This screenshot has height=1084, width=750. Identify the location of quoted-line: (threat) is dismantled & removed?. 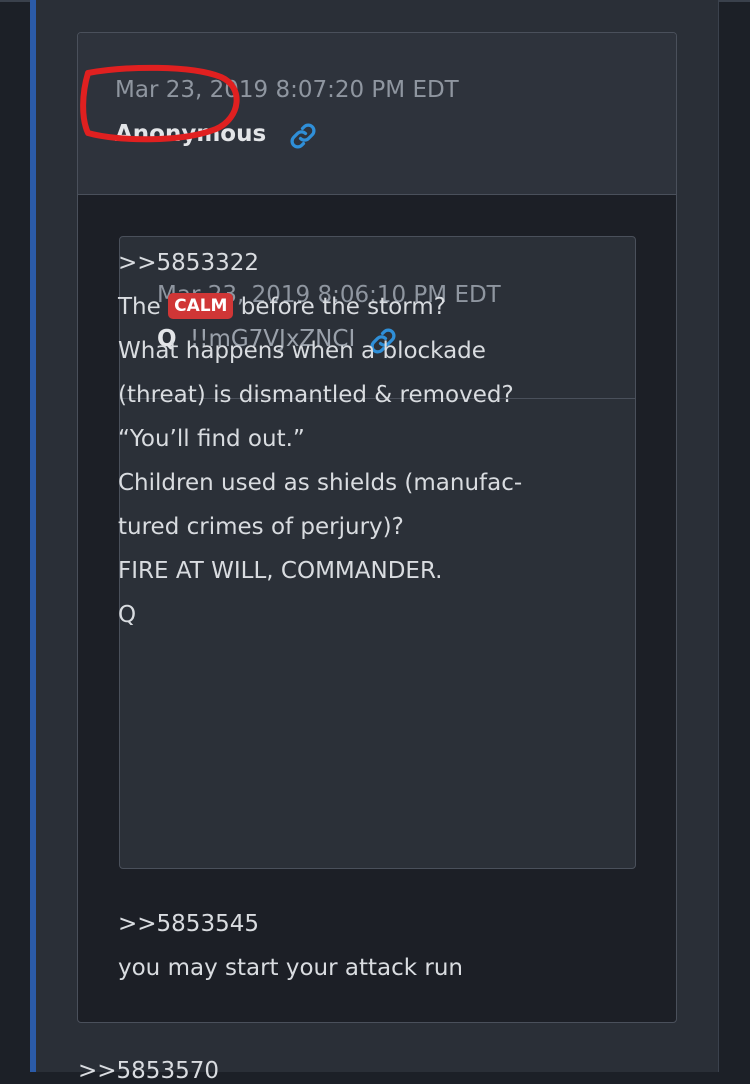
(316, 395).